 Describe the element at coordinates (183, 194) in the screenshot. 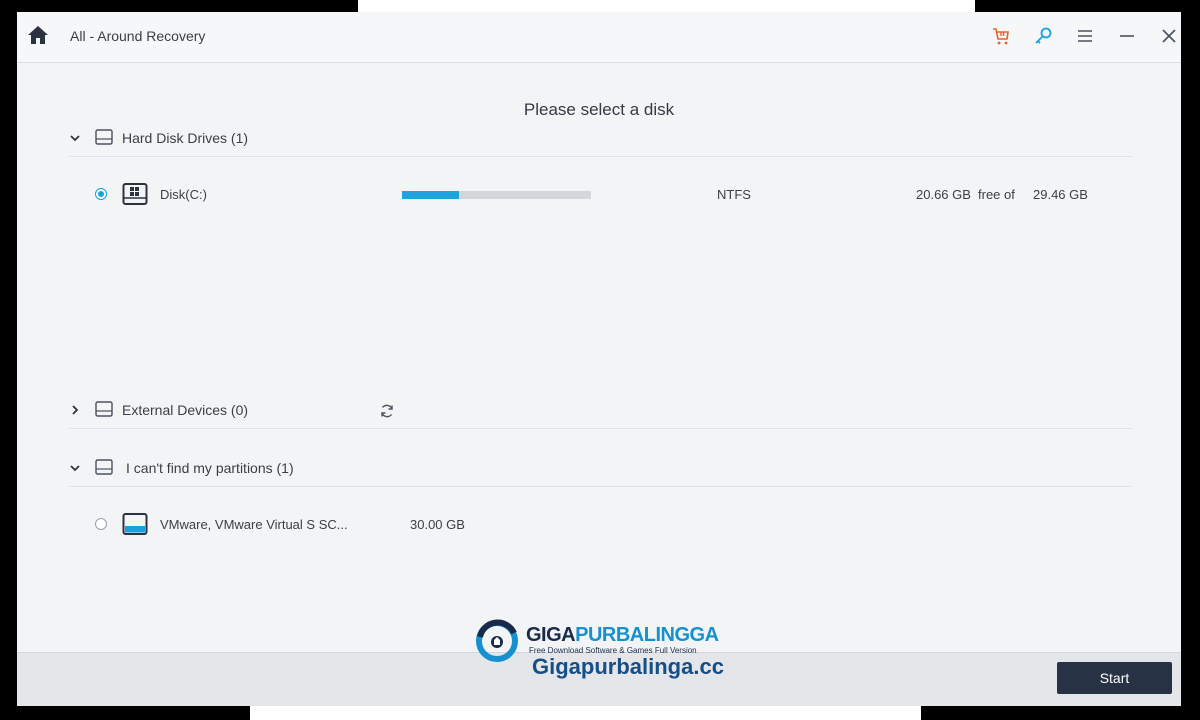

I see `disk-name: Disk(C:)` at that location.